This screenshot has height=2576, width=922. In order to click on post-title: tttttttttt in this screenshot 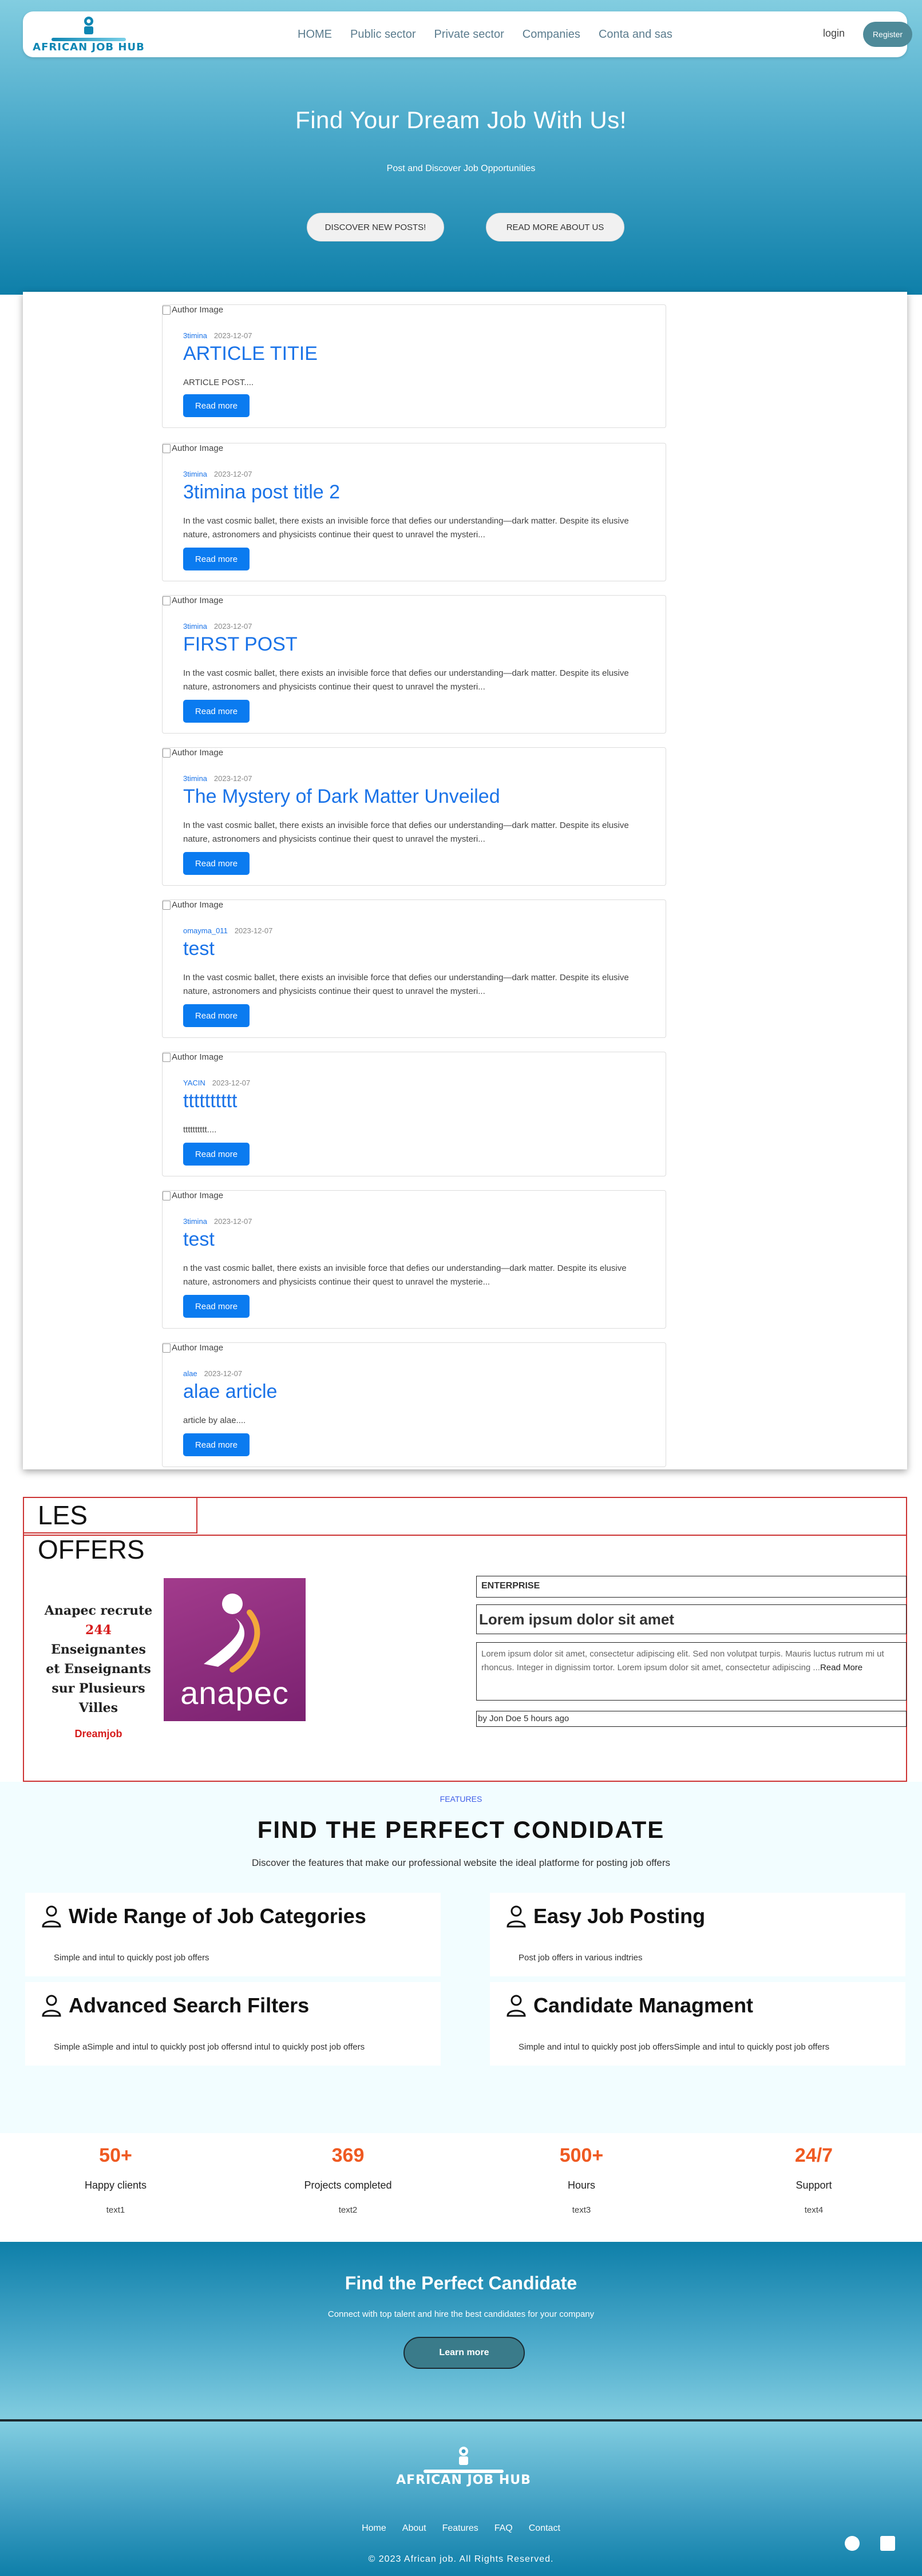, I will do `click(210, 1101)`.